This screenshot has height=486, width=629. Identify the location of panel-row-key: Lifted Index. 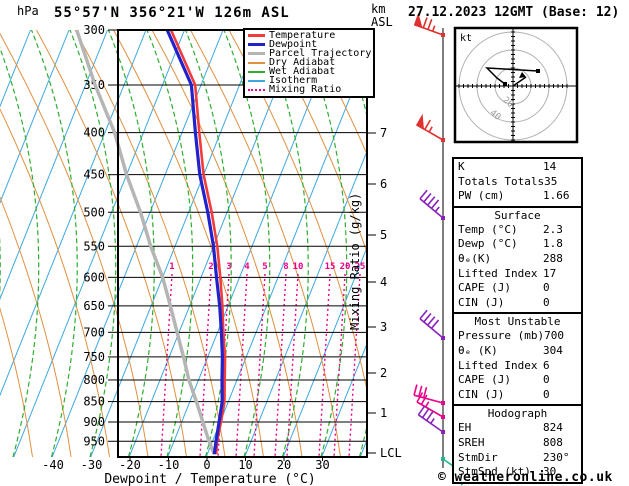
(498, 365).